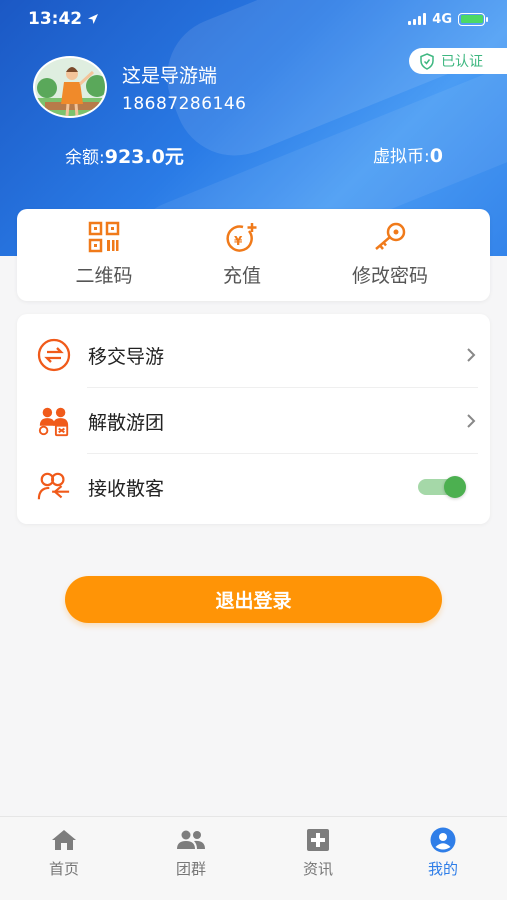  What do you see at coordinates (317, 869) in the screenshot?
I see `tab-label: 资讯` at bounding box center [317, 869].